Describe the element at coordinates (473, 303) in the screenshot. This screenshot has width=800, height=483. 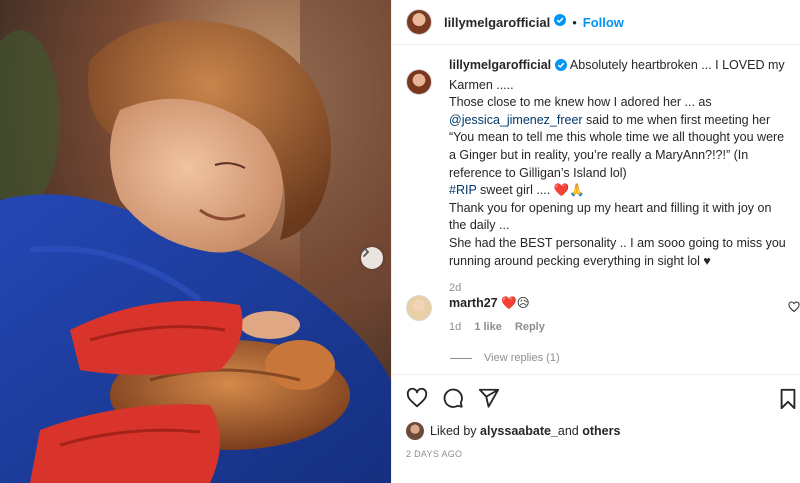
I see `comment-username: marth27` at that location.